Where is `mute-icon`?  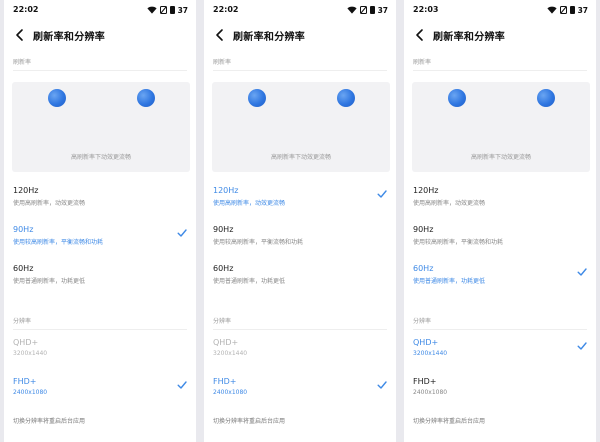
mute-icon is located at coordinates (363, 10).